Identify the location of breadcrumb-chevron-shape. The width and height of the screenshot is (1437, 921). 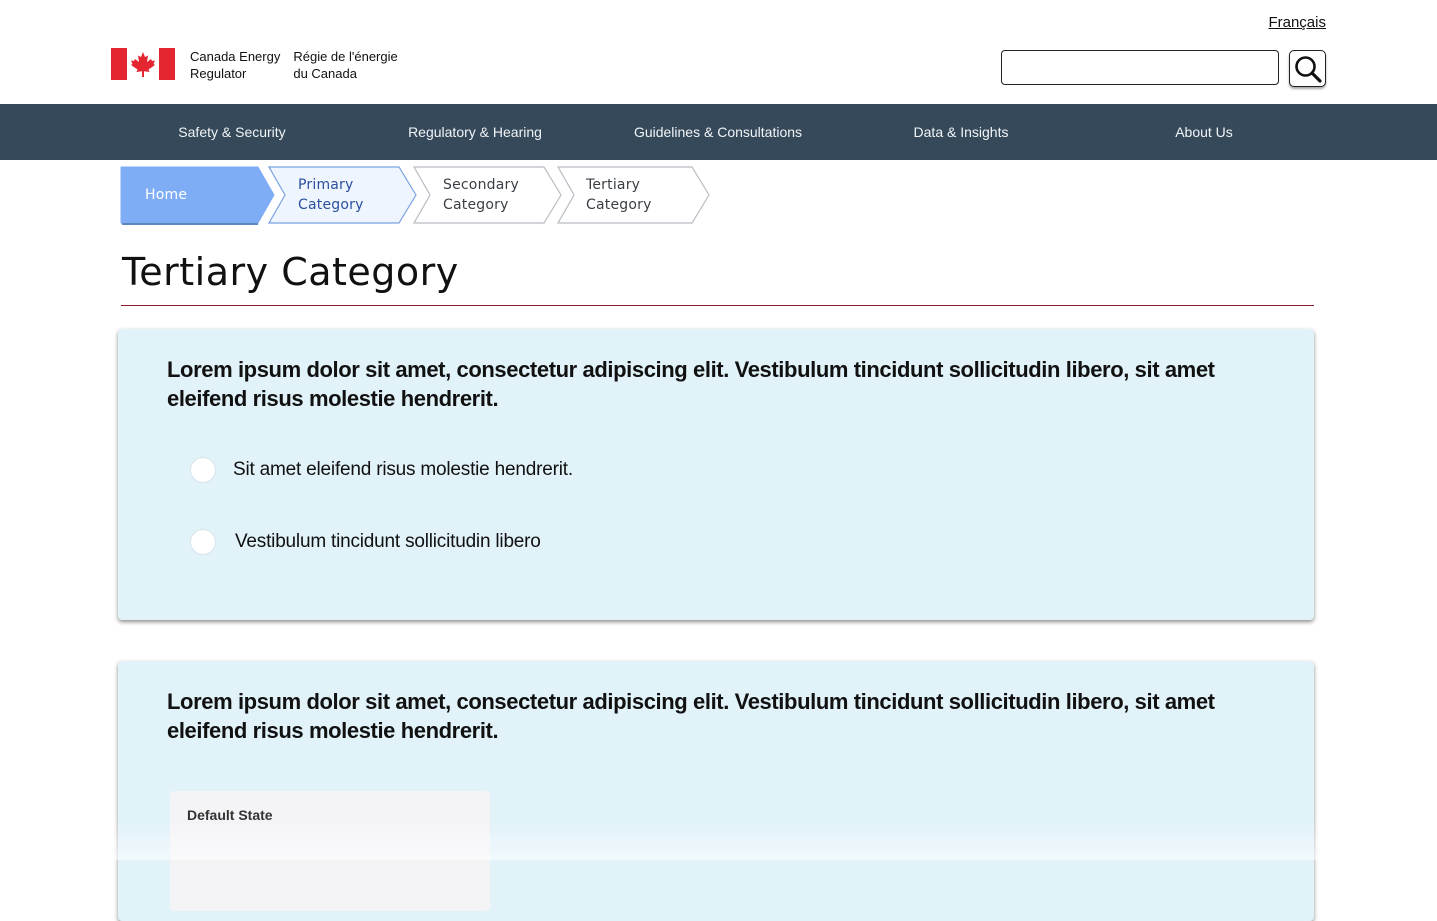
(197, 195).